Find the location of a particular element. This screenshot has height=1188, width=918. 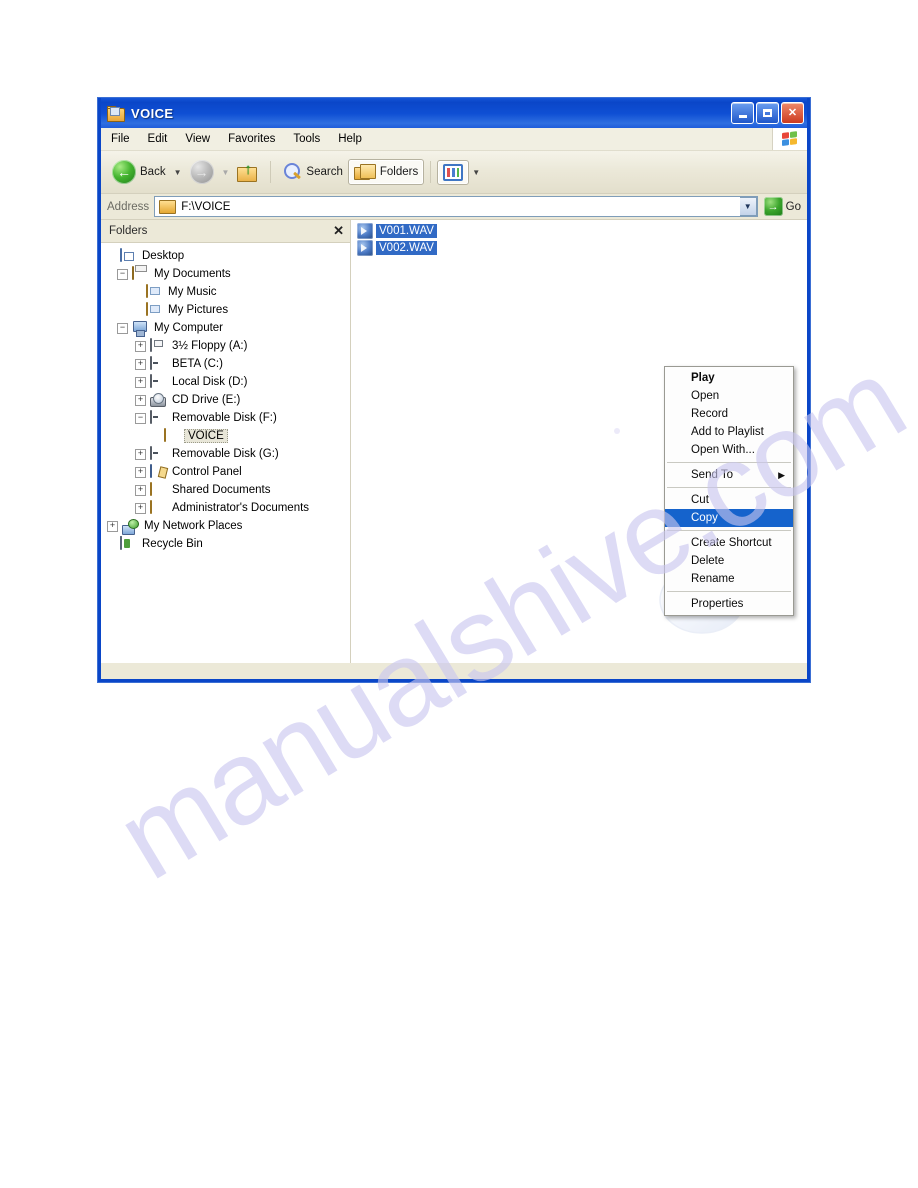

close-button: ✕ is located at coordinates (792, 113).